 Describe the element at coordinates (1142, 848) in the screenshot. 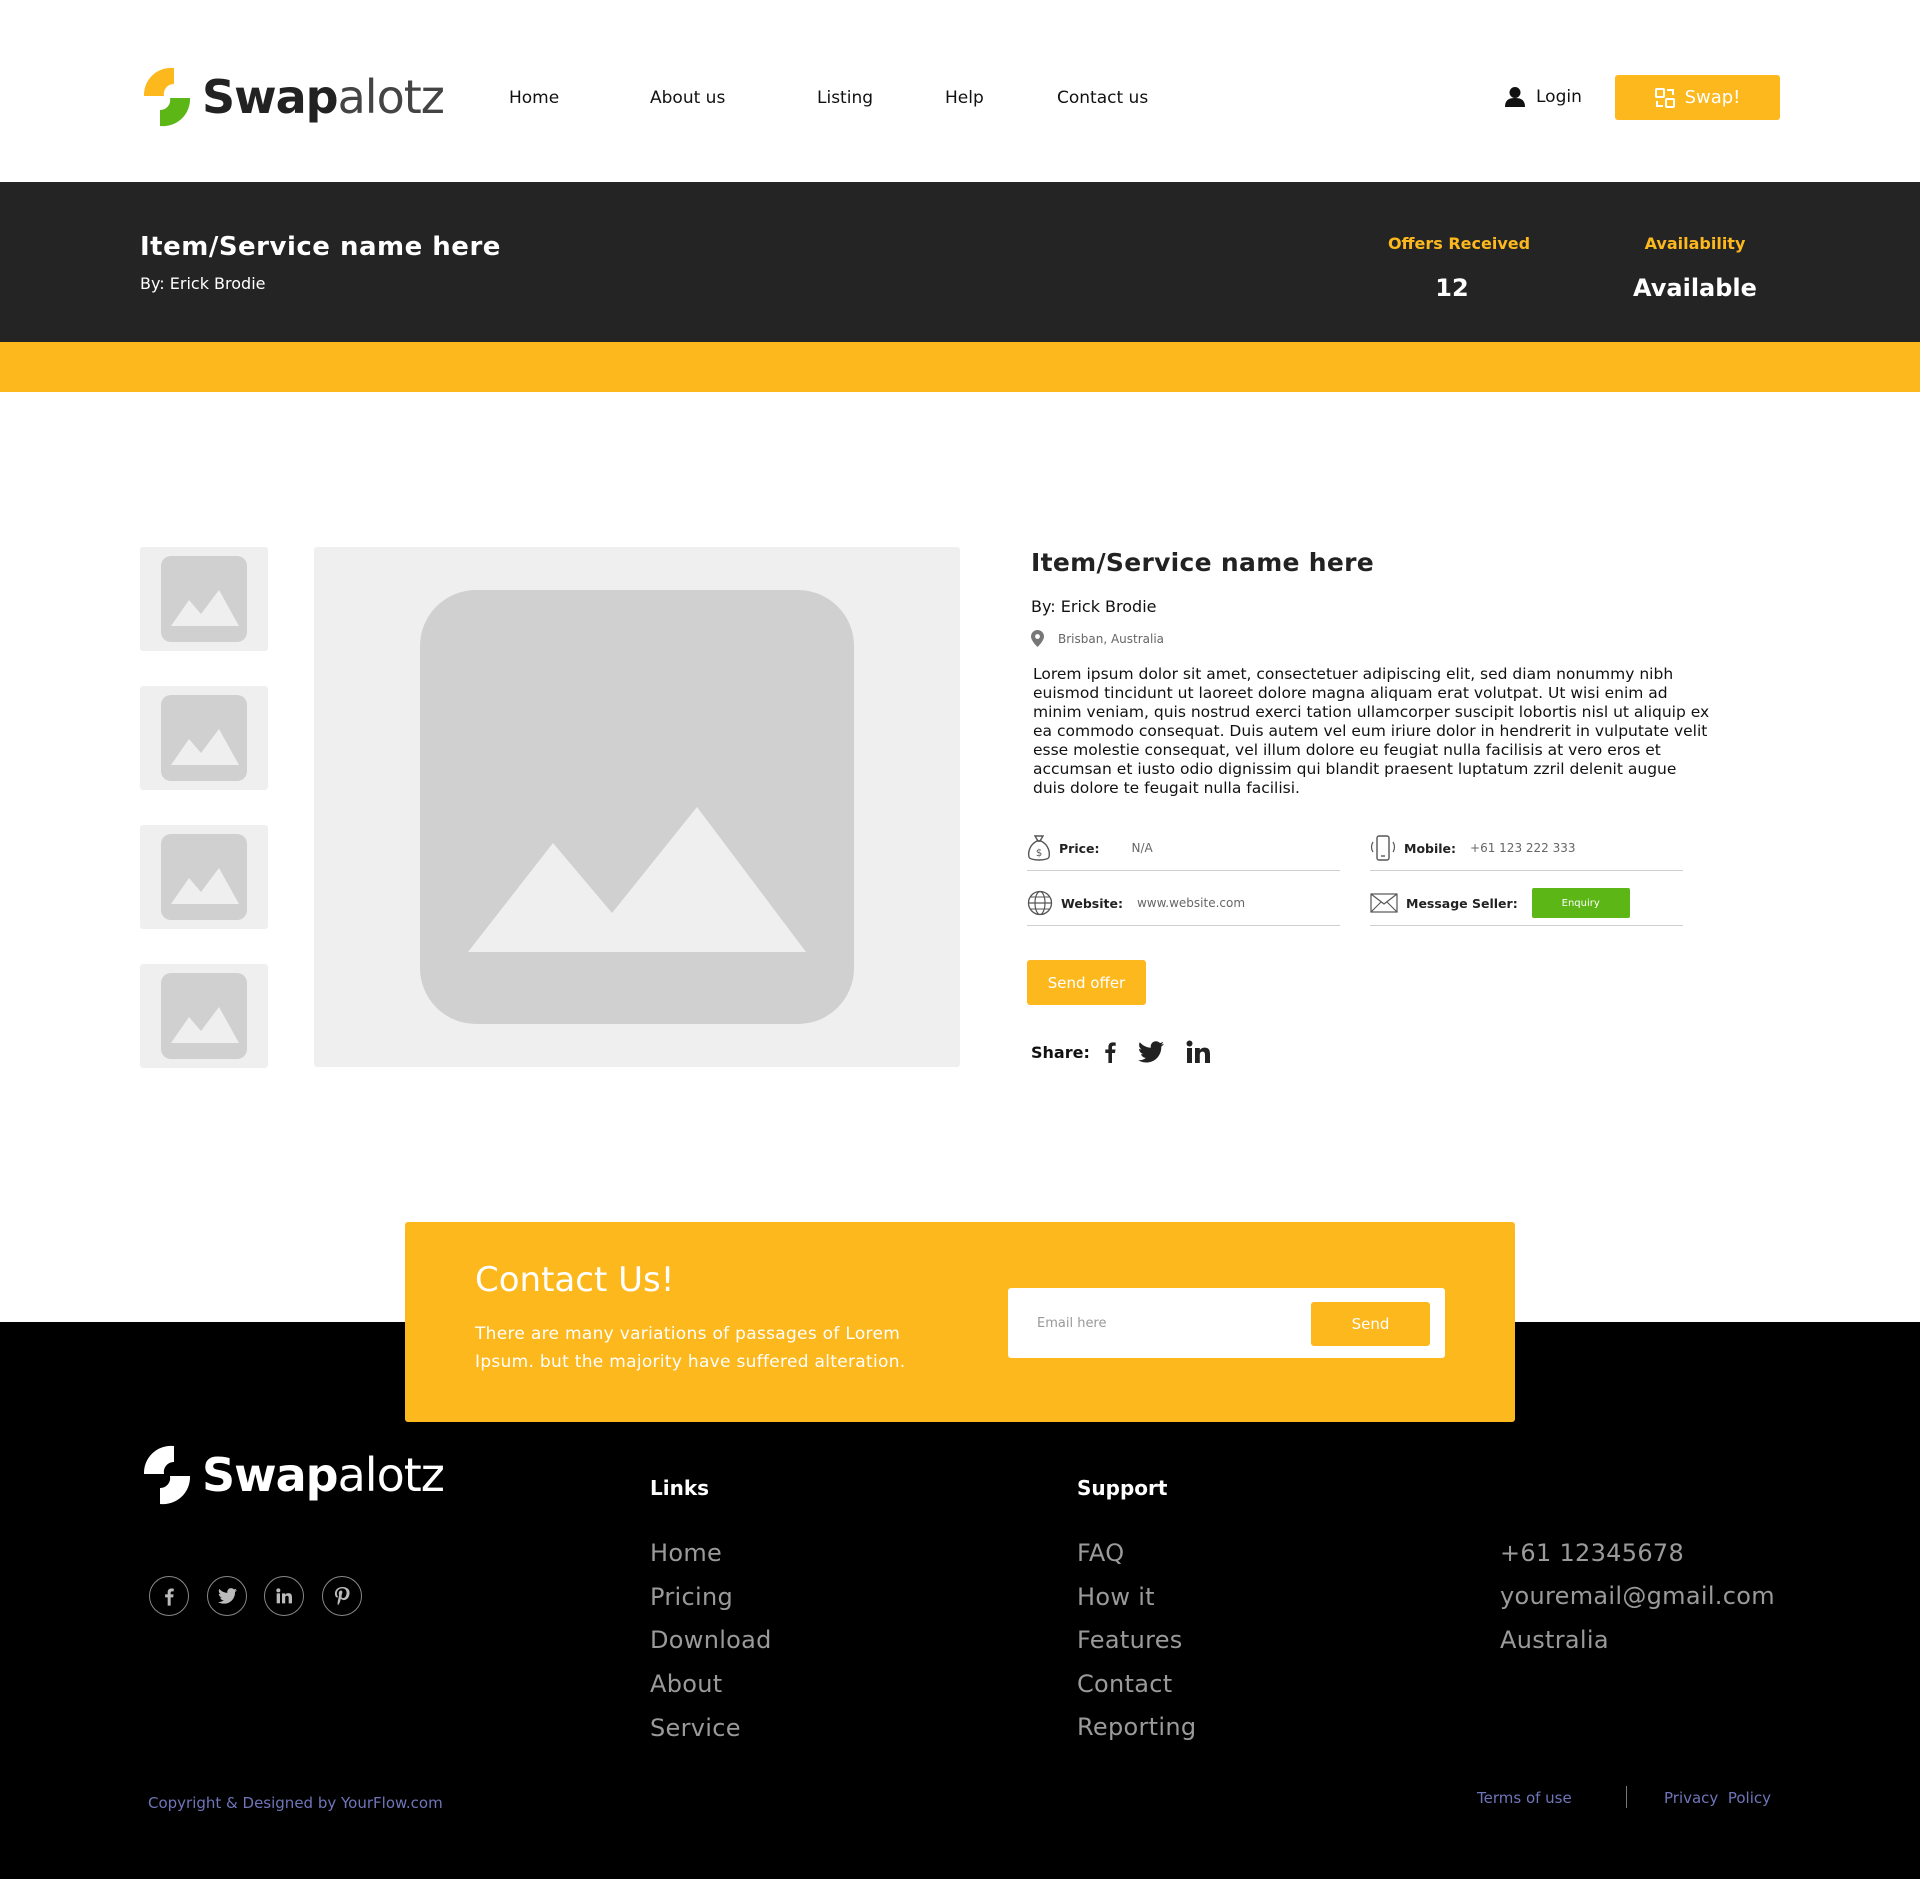

I see `price-value: N/A` at that location.